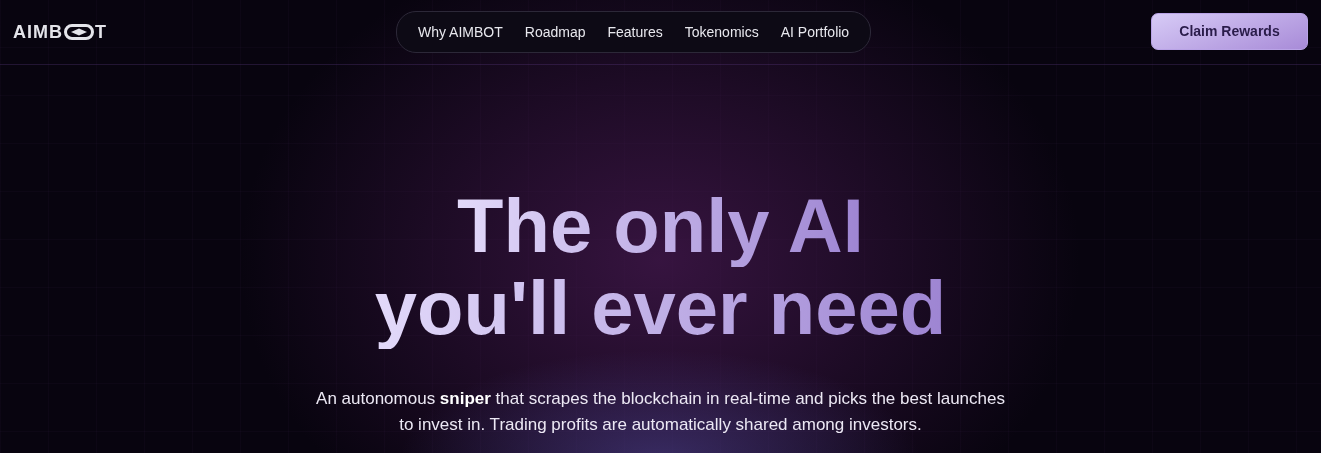 The width and height of the screenshot is (1321, 453). What do you see at coordinates (555, 32) in the screenshot?
I see `nav-link: Roadmap` at bounding box center [555, 32].